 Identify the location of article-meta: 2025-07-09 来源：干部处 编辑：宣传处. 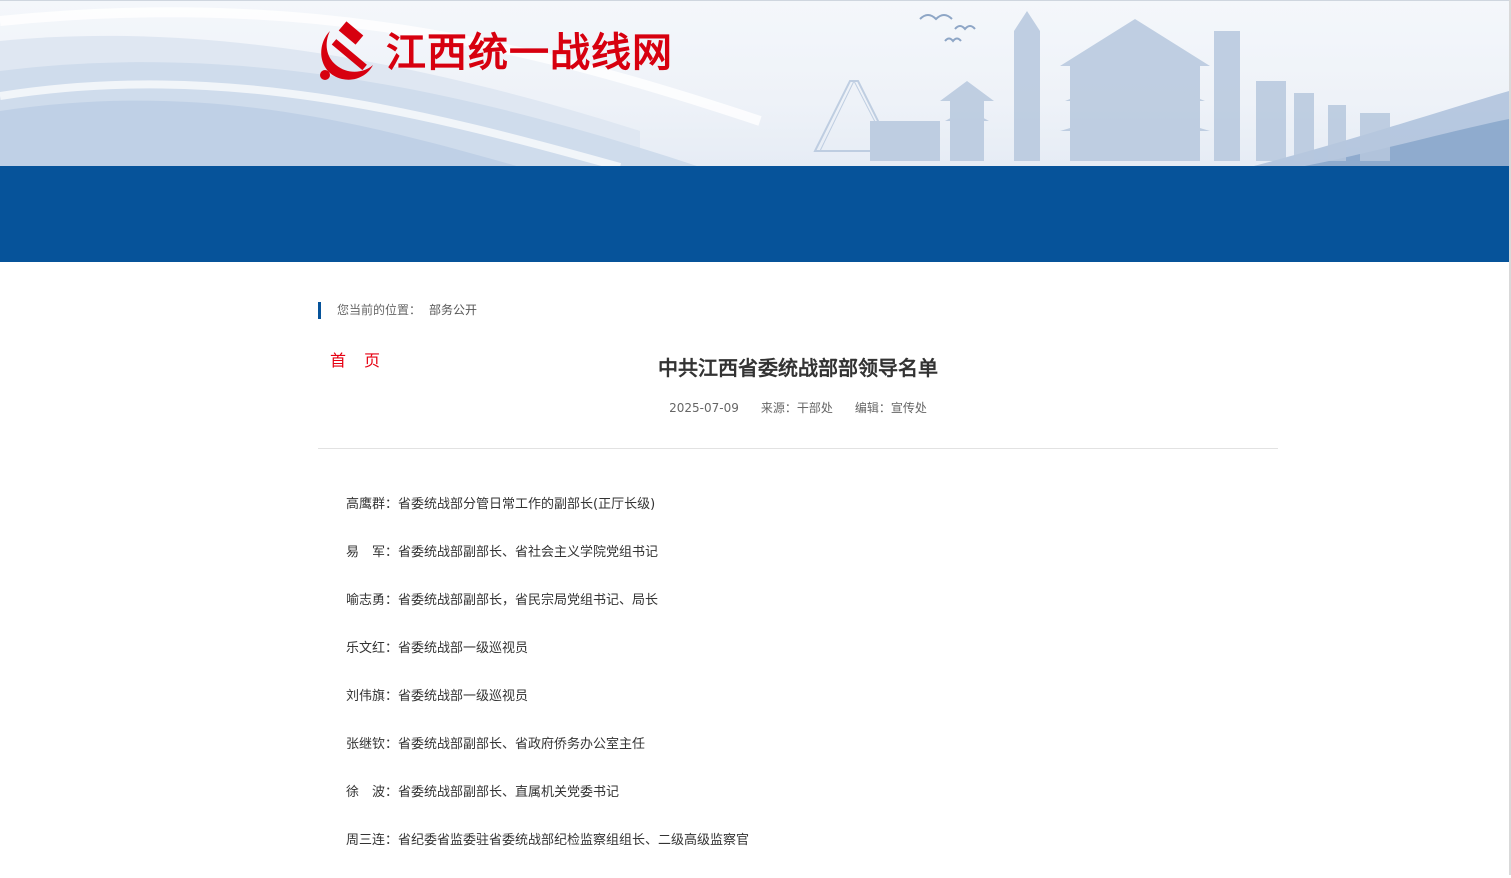
(798, 408).